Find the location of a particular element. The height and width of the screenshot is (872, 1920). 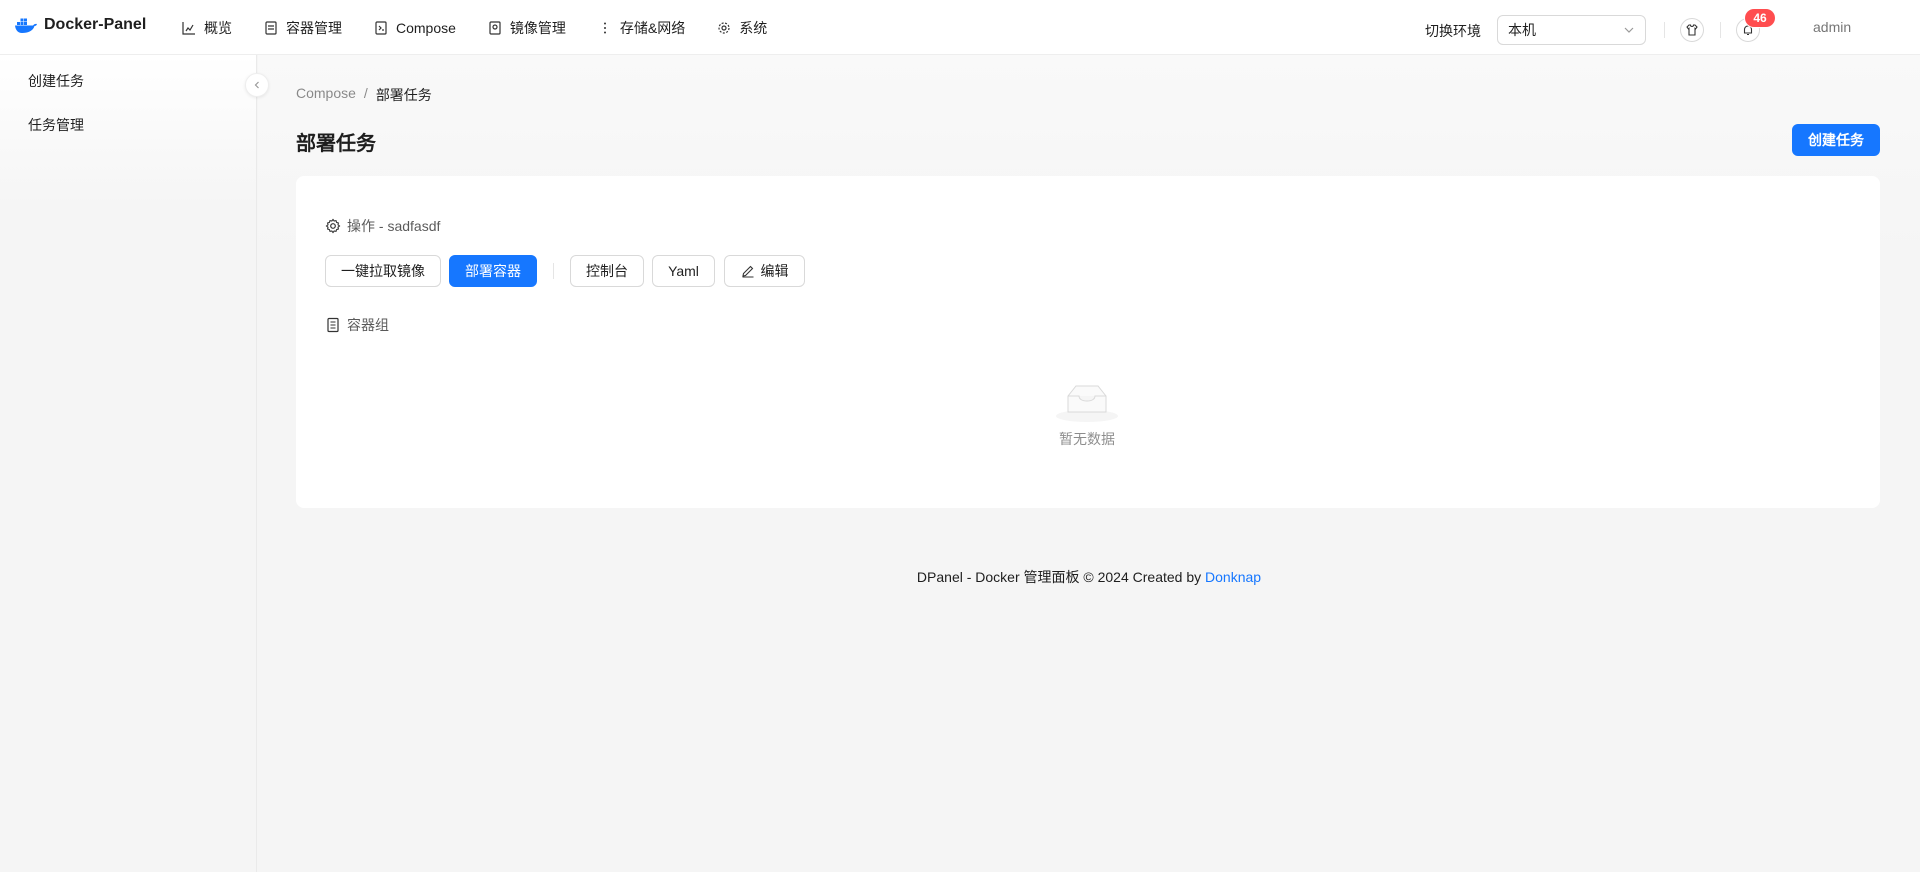

document-icon is located at coordinates (333, 325).